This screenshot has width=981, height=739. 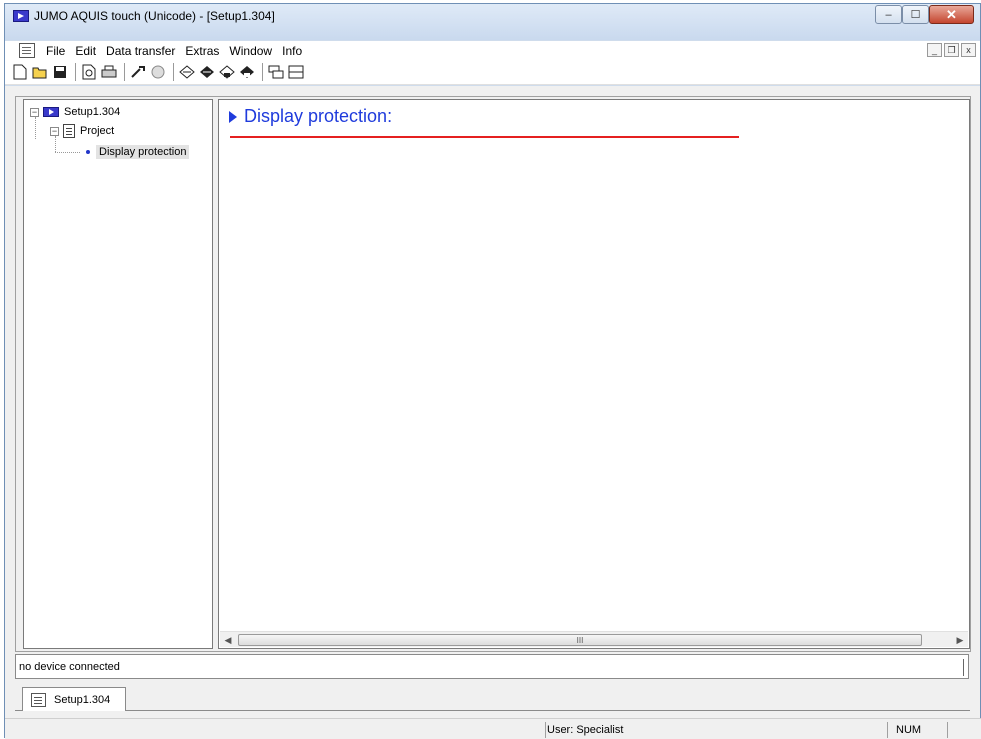 I want to click on section-heading-text: Display protection:, so click(x=318, y=116).